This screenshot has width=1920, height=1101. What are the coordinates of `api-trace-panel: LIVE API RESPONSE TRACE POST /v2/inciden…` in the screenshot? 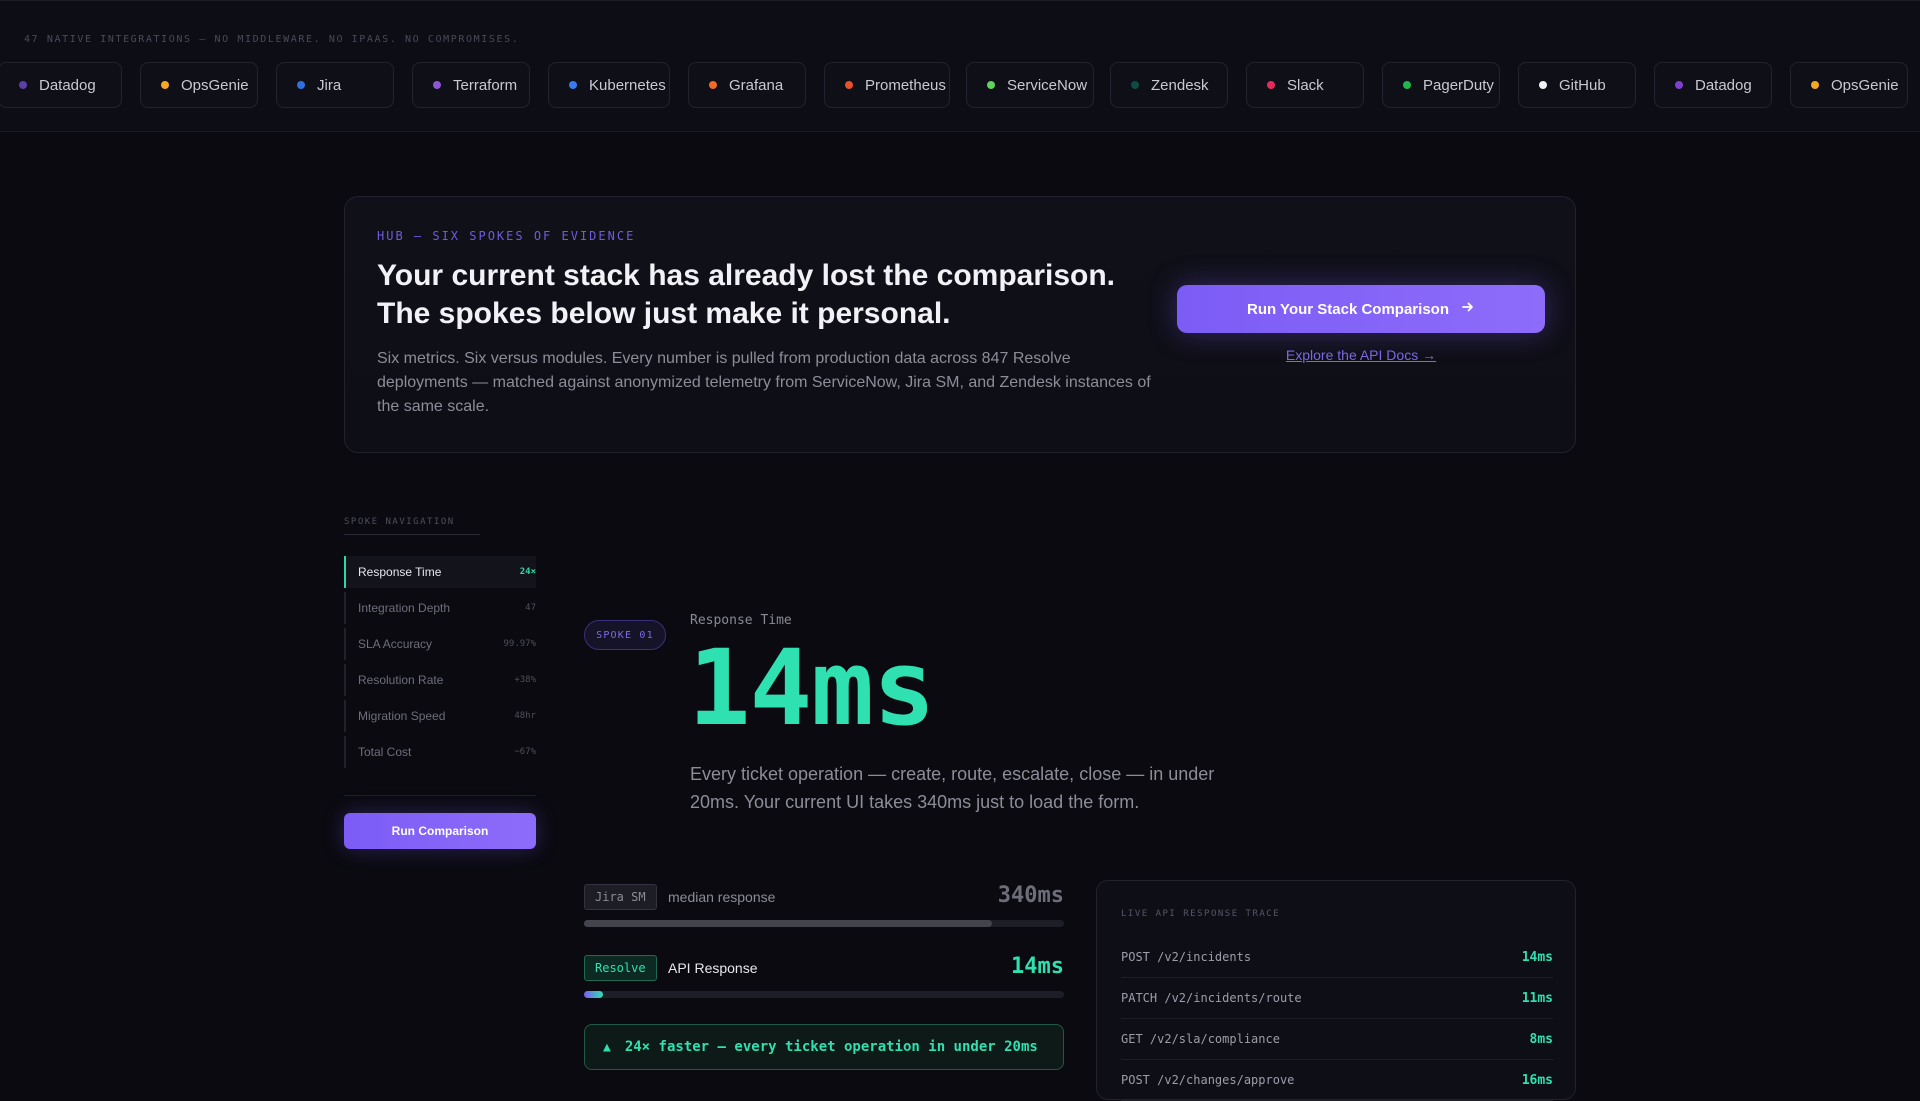 It's located at (1336, 990).